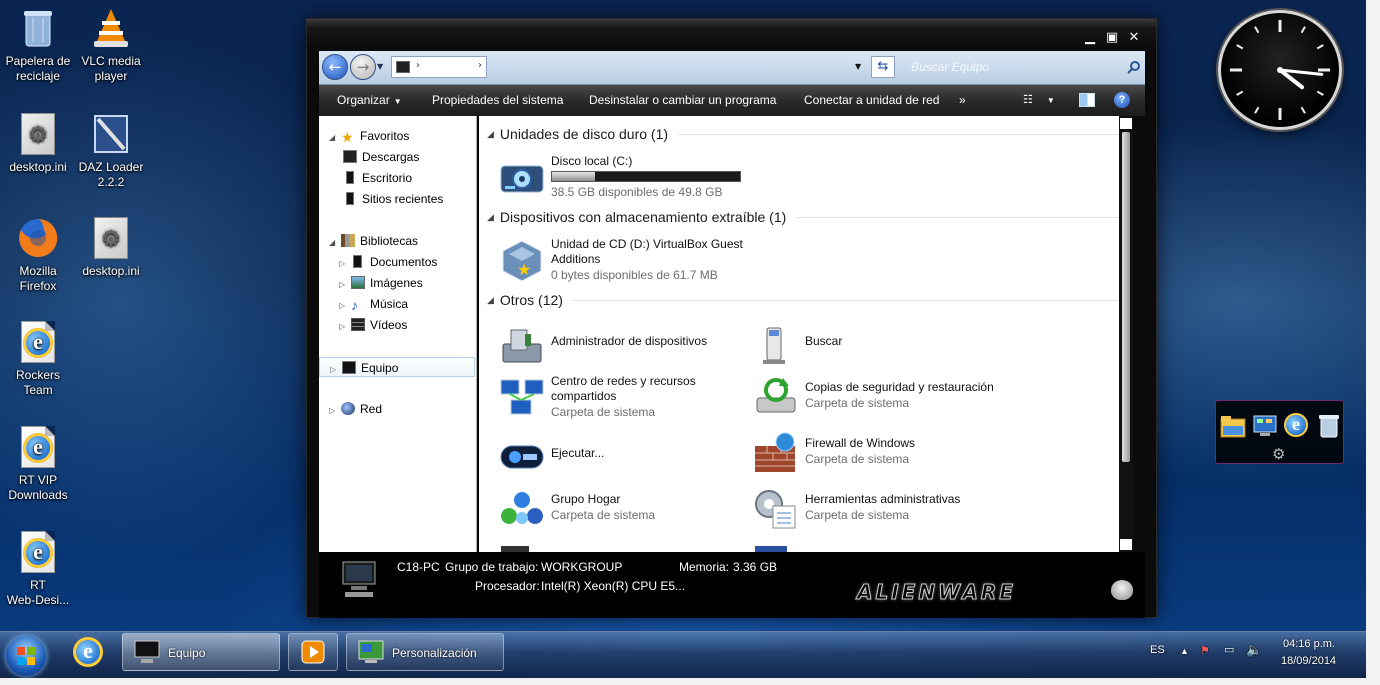 This screenshot has height=685, width=1380. What do you see at coordinates (373, 304) in the screenshot?
I see `nav-music: ▷ ♪ Música` at bounding box center [373, 304].